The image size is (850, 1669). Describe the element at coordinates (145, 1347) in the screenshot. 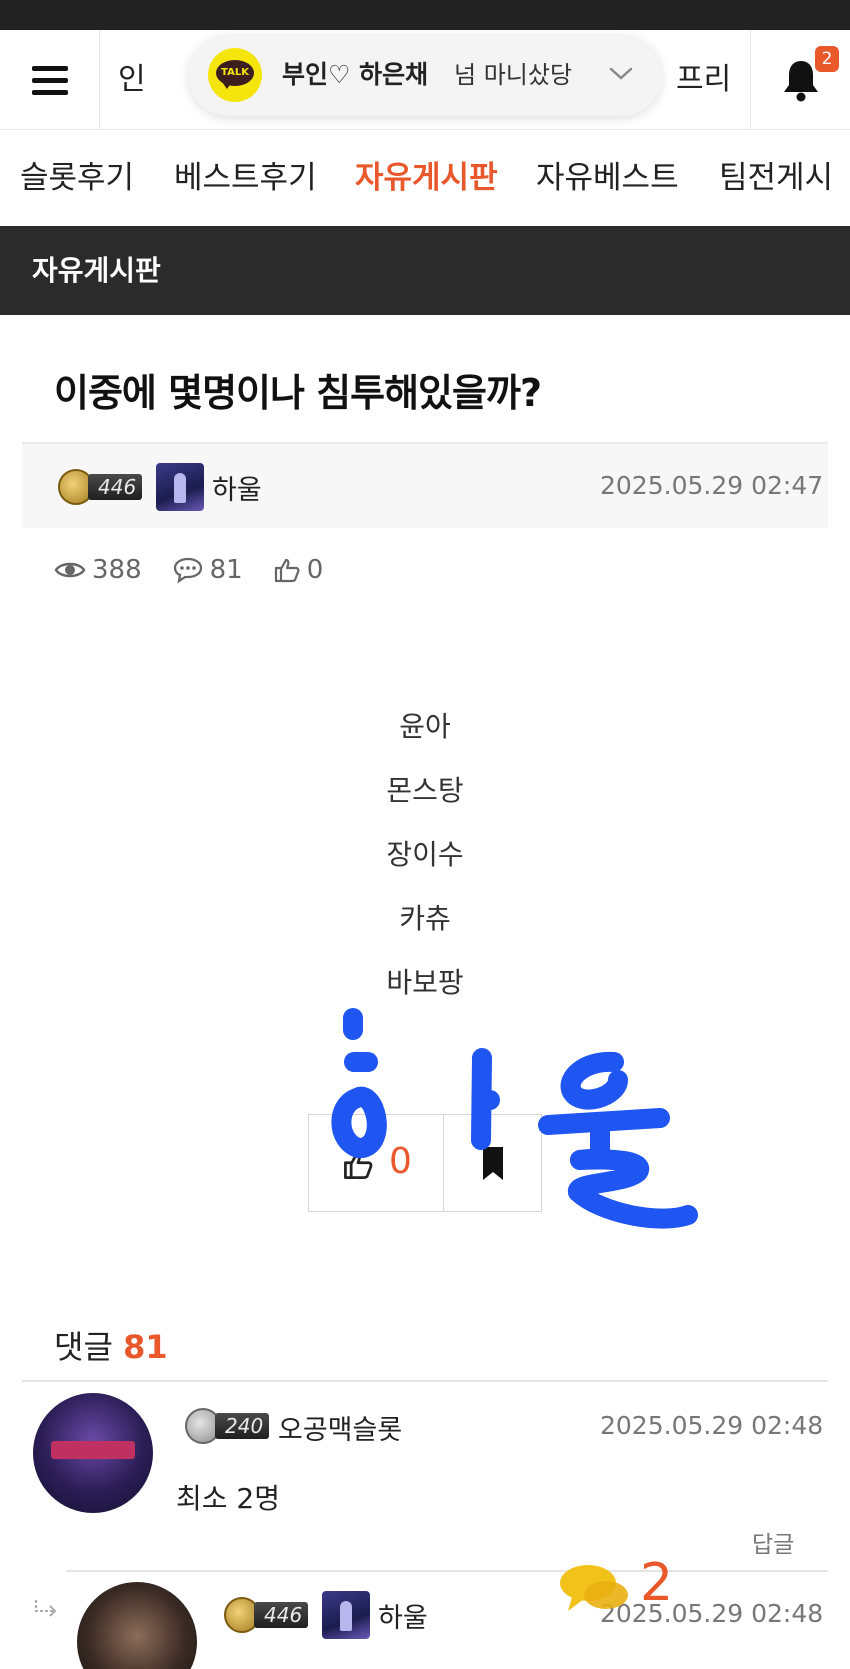

I see `comments-count: 81` at that location.